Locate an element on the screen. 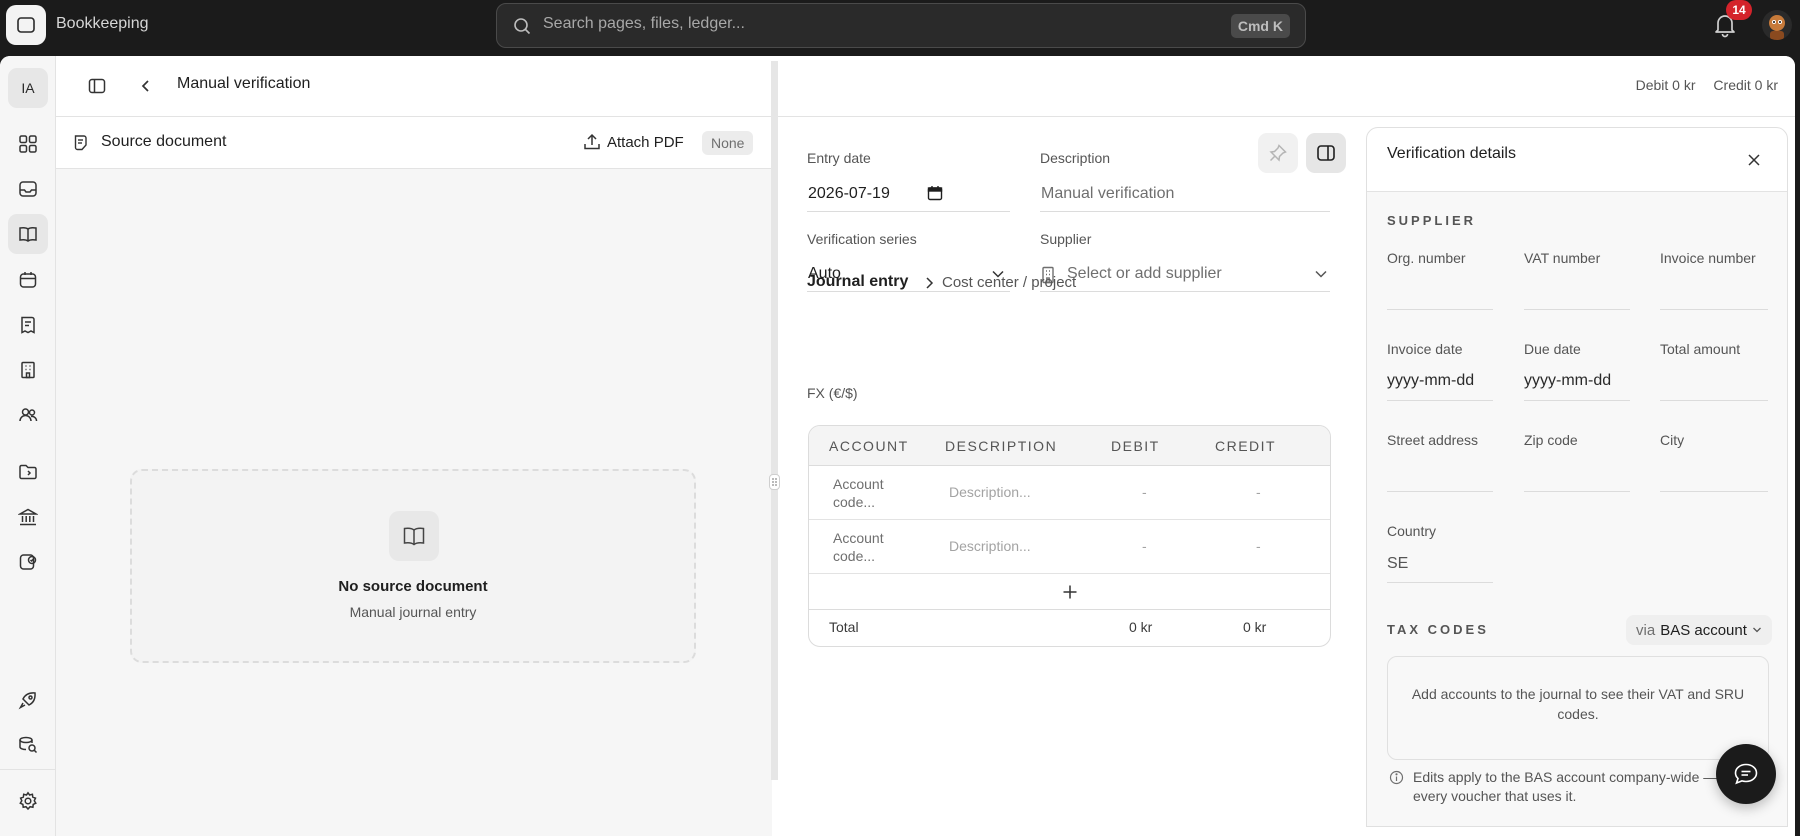 This screenshot has width=1800, height=836. due-date-field is located at coordinates (1577, 382).